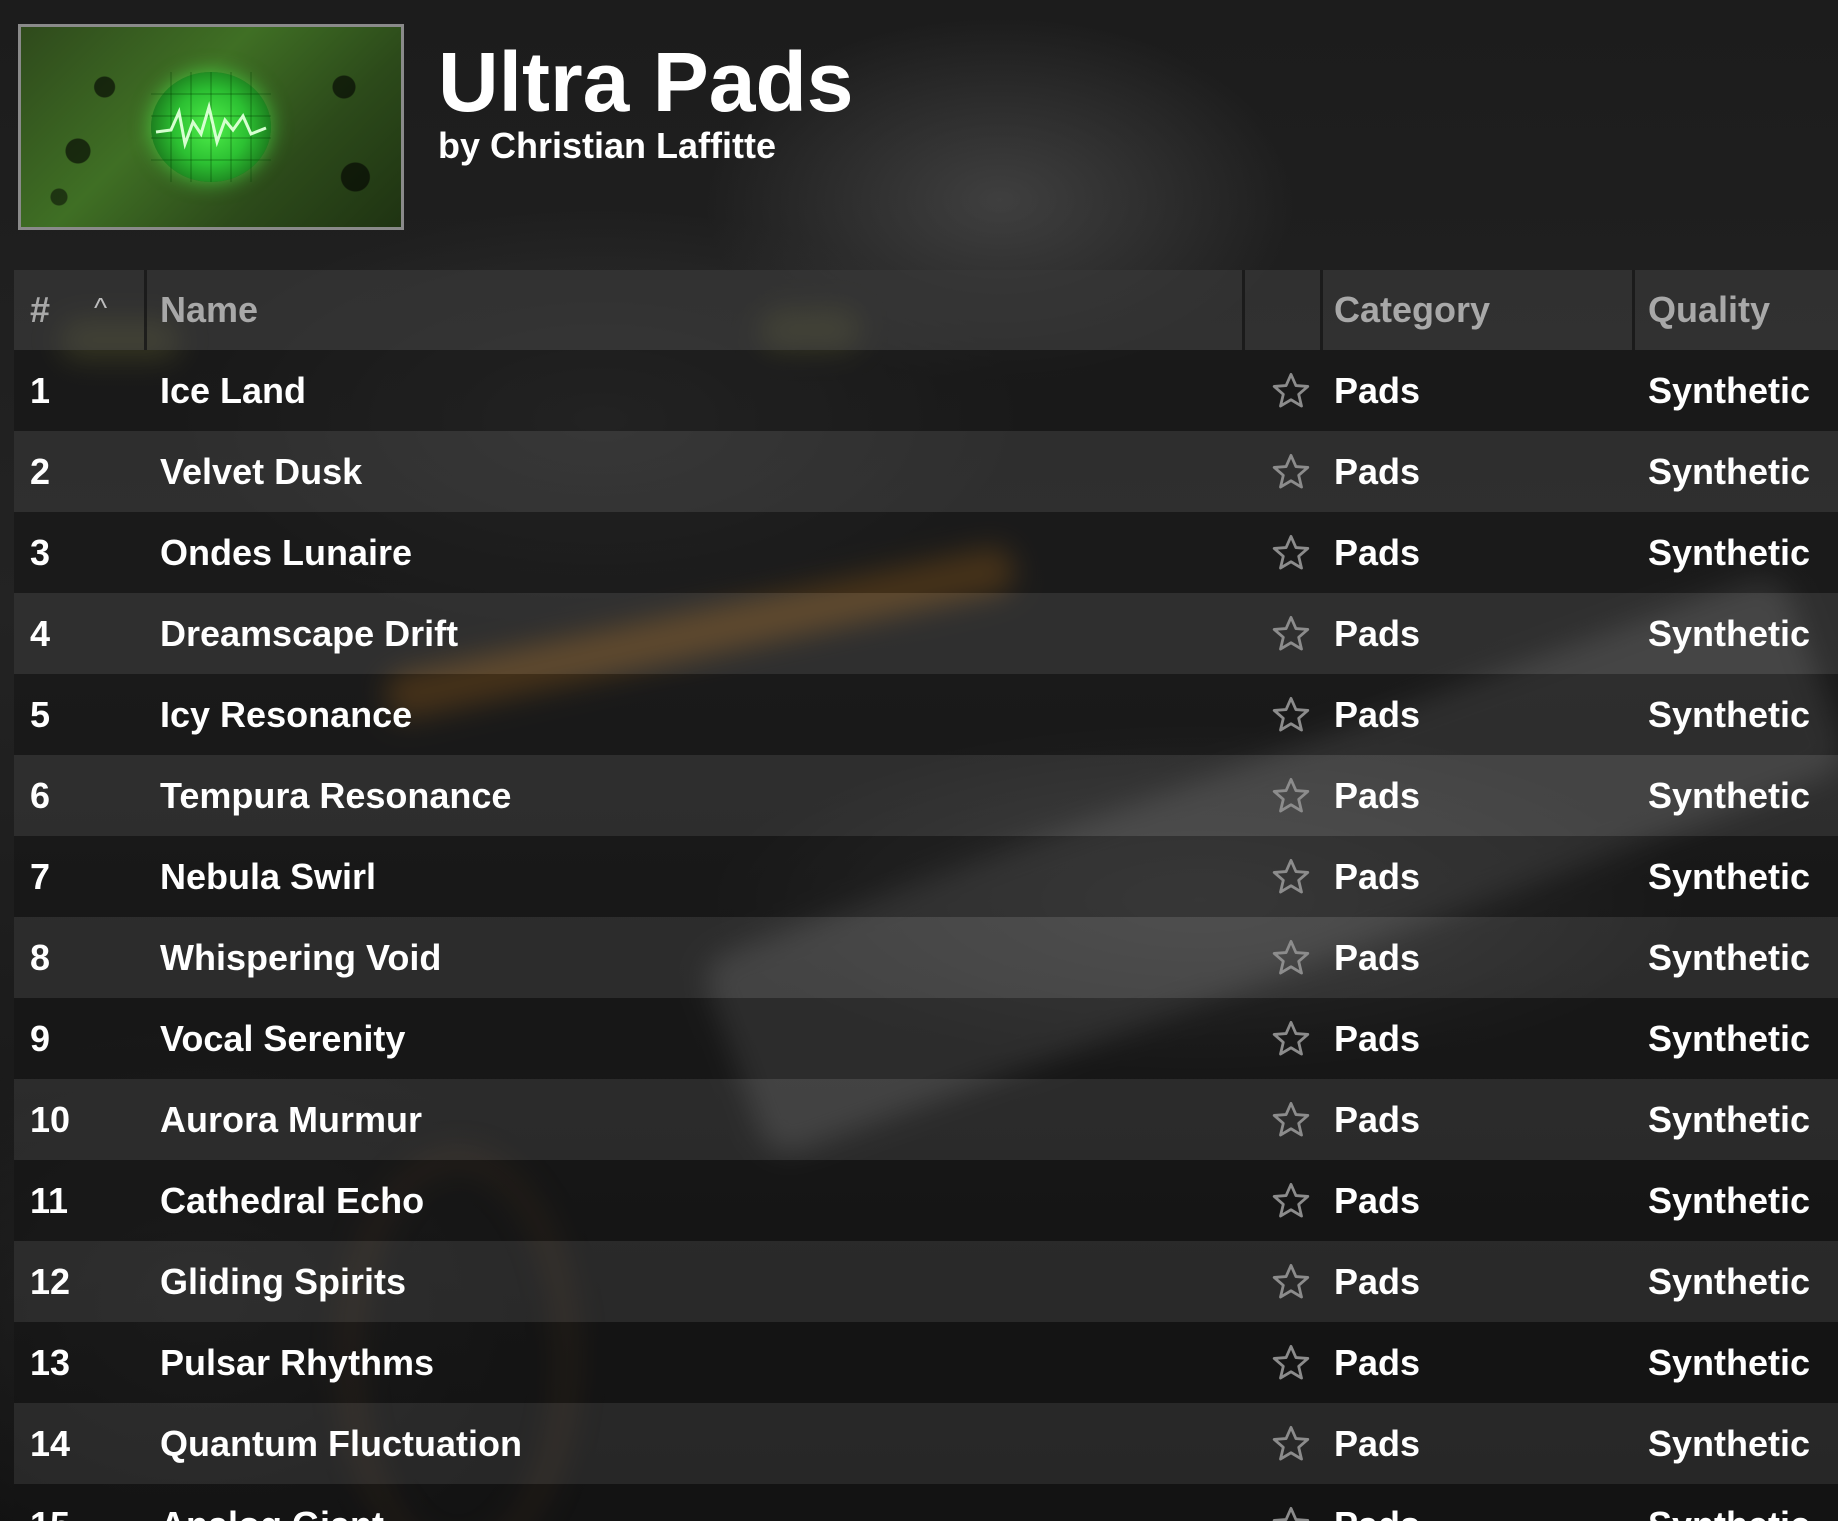 Image resolution: width=1838 pixels, height=1521 pixels. Describe the element at coordinates (50, 1119) in the screenshot. I see `preset-number: 10` at that location.